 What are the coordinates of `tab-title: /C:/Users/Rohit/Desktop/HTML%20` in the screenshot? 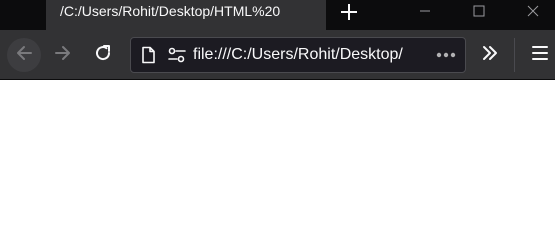 It's located at (170, 11).